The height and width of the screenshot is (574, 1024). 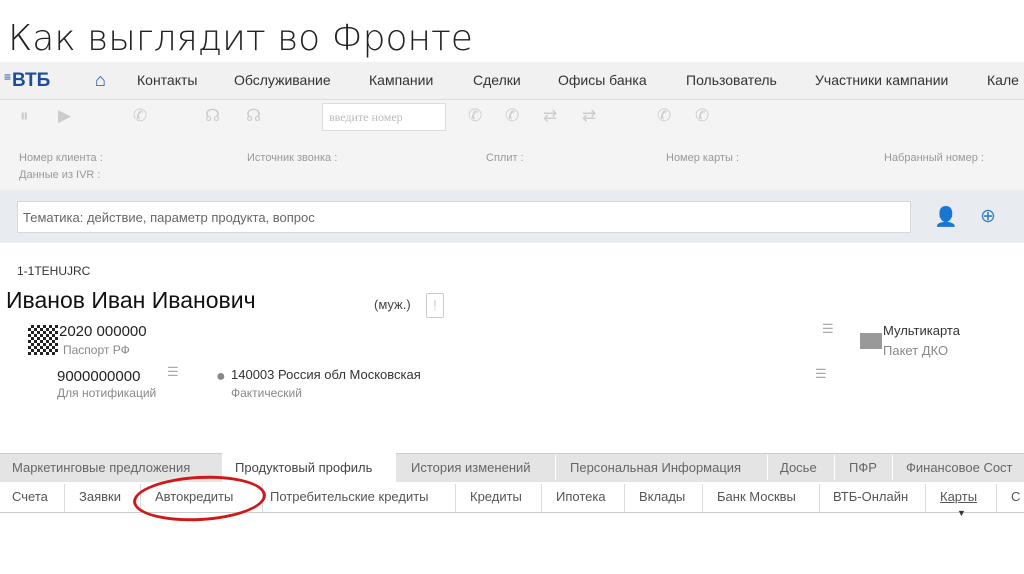 What do you see at coordinates (131, 300) in the screenshot?
I see `client-name: Иванов Иван Иванович` at bounding box center [131, 300].